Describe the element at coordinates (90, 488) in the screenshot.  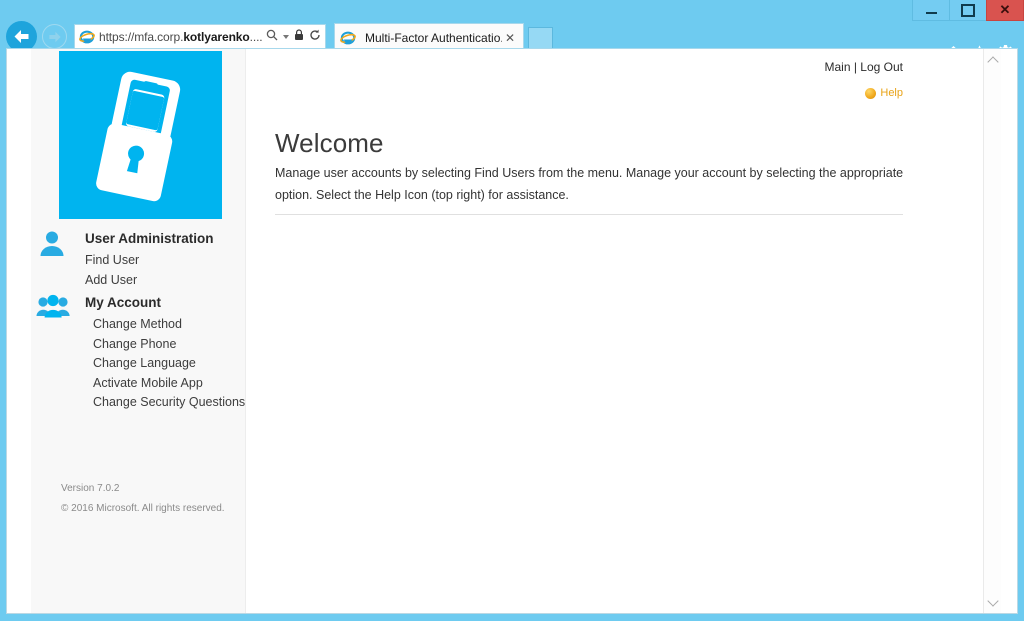
I see `version-text: Version 7.0.2` at that location.